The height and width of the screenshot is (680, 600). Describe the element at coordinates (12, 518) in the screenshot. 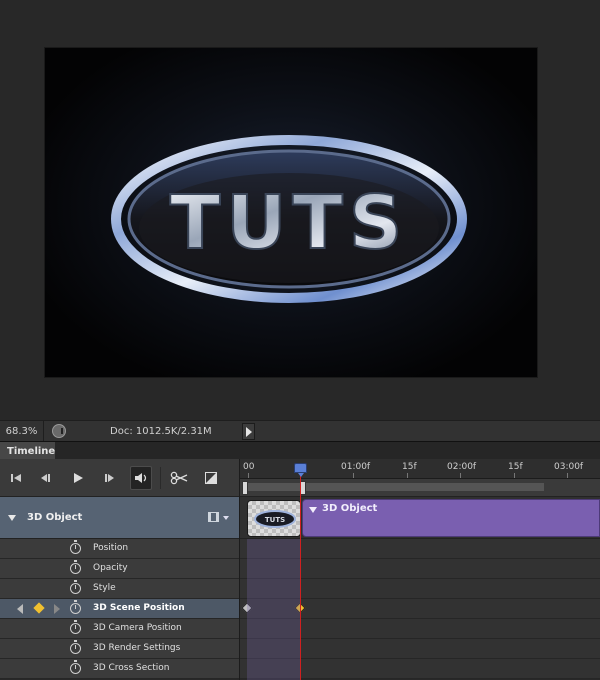

I see `expand-triangle-icon` at that location.